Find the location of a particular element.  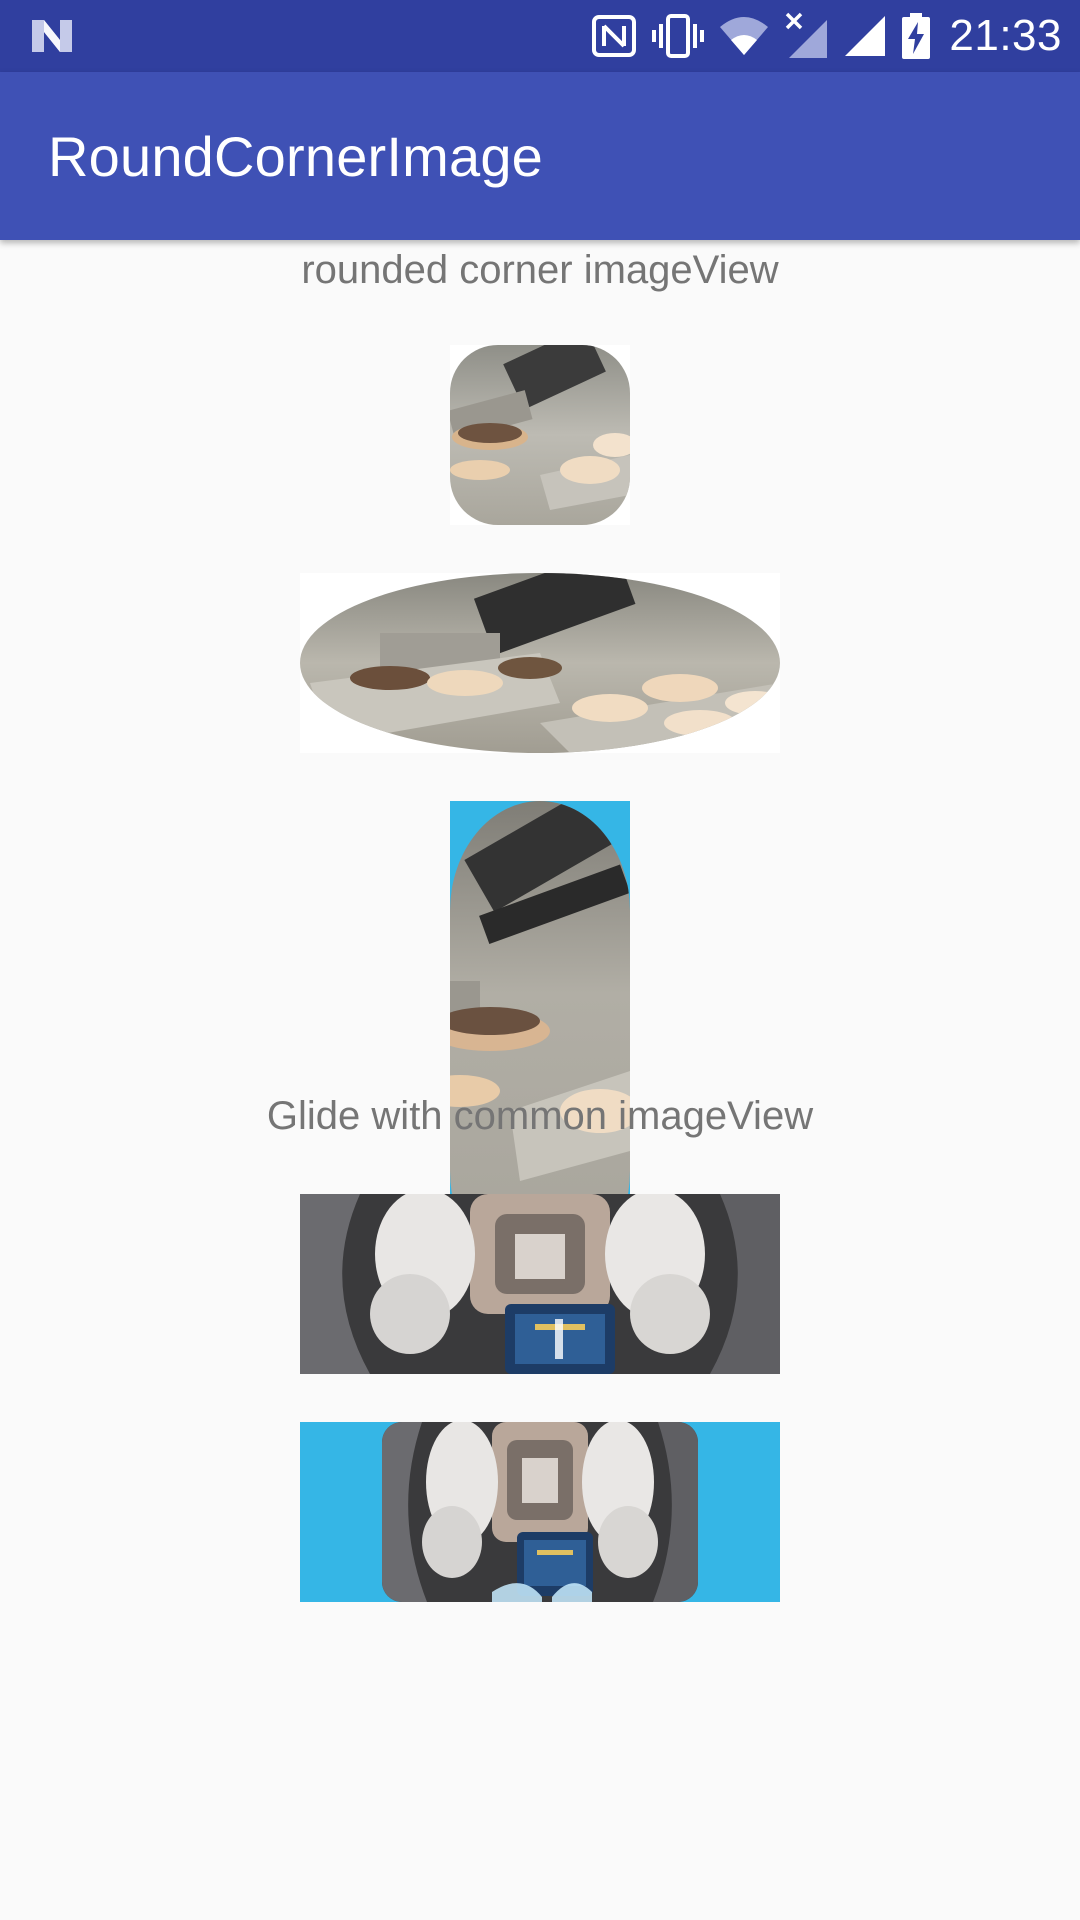

battery-charging-icon is located at coordinates (916, 36).